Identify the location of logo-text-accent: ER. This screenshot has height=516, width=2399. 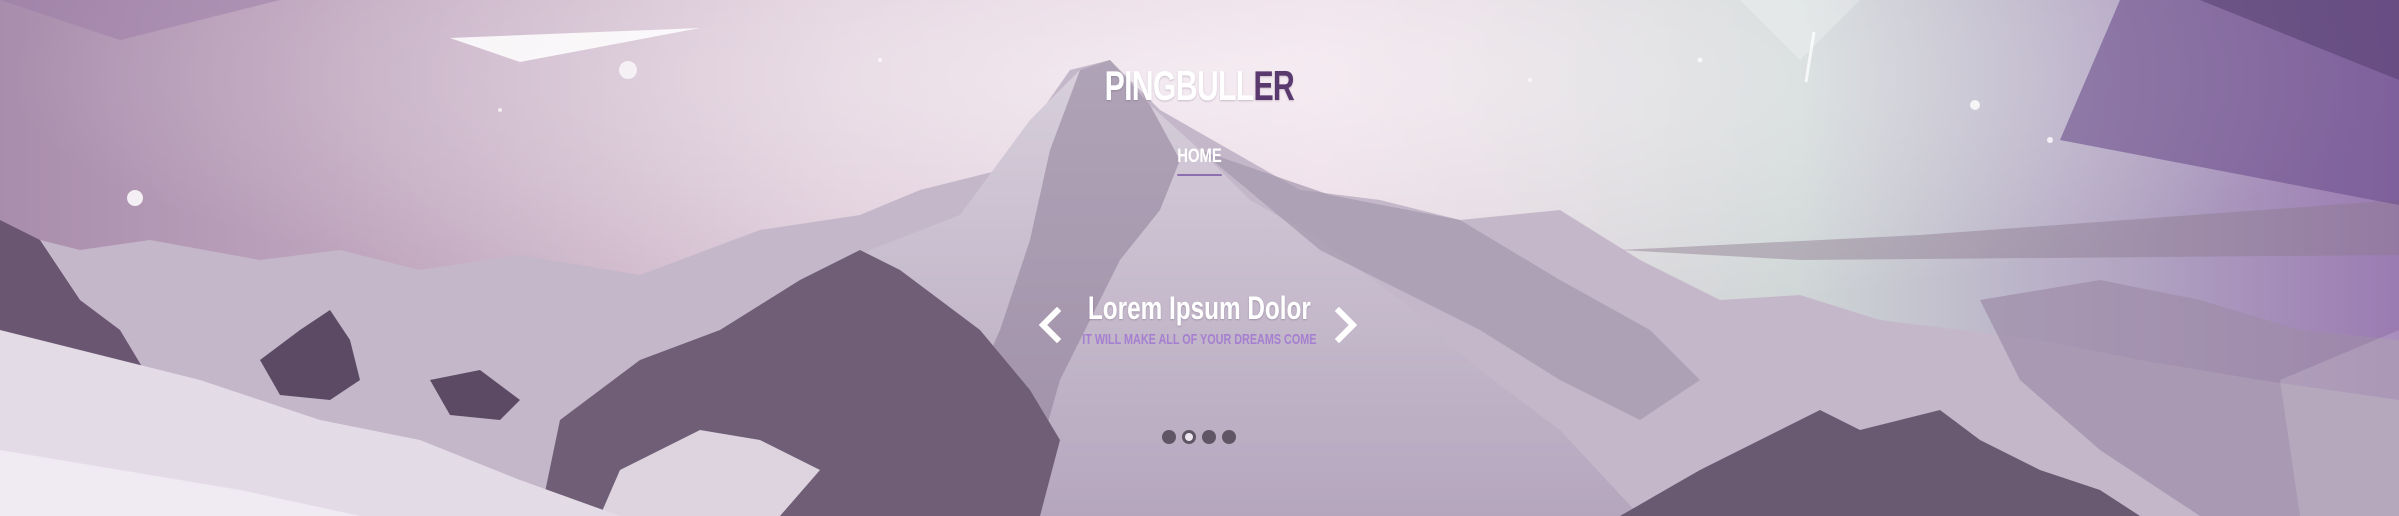
(1274, 85).